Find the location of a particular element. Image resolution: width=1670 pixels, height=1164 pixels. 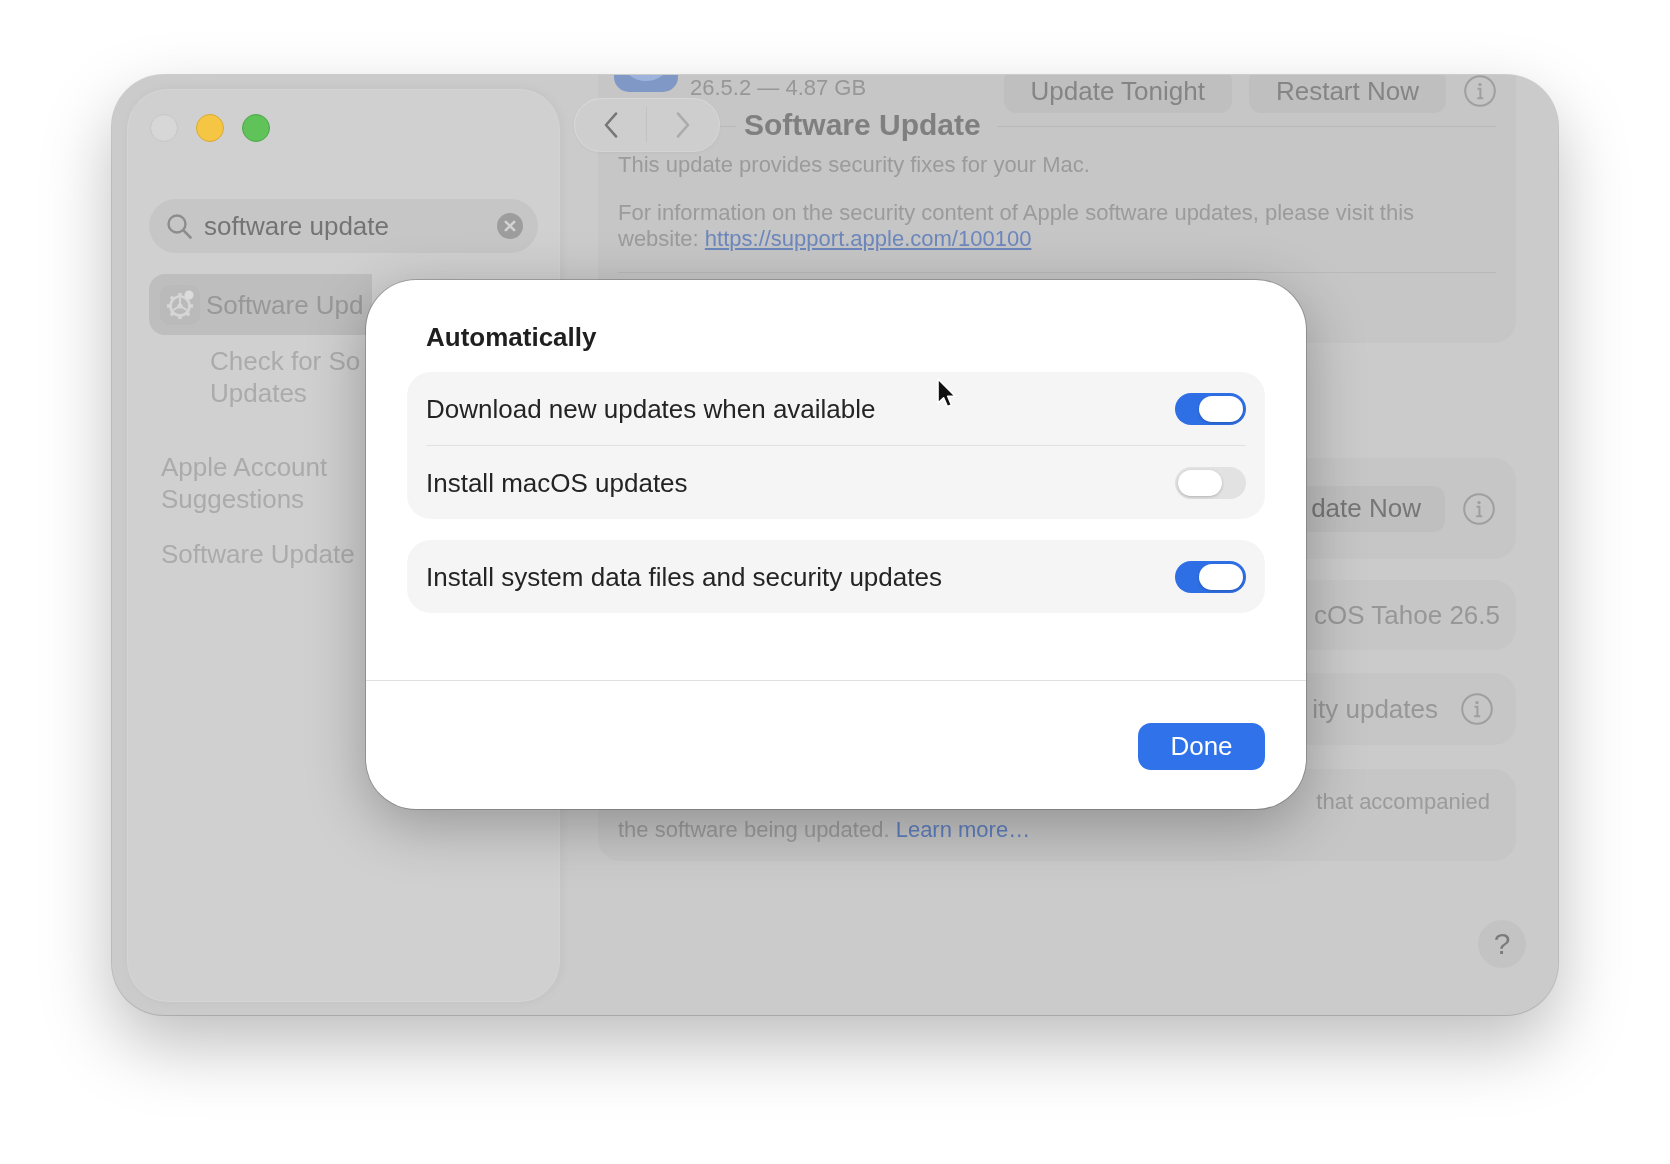

minimize-button is located at coordinates (210, 128).